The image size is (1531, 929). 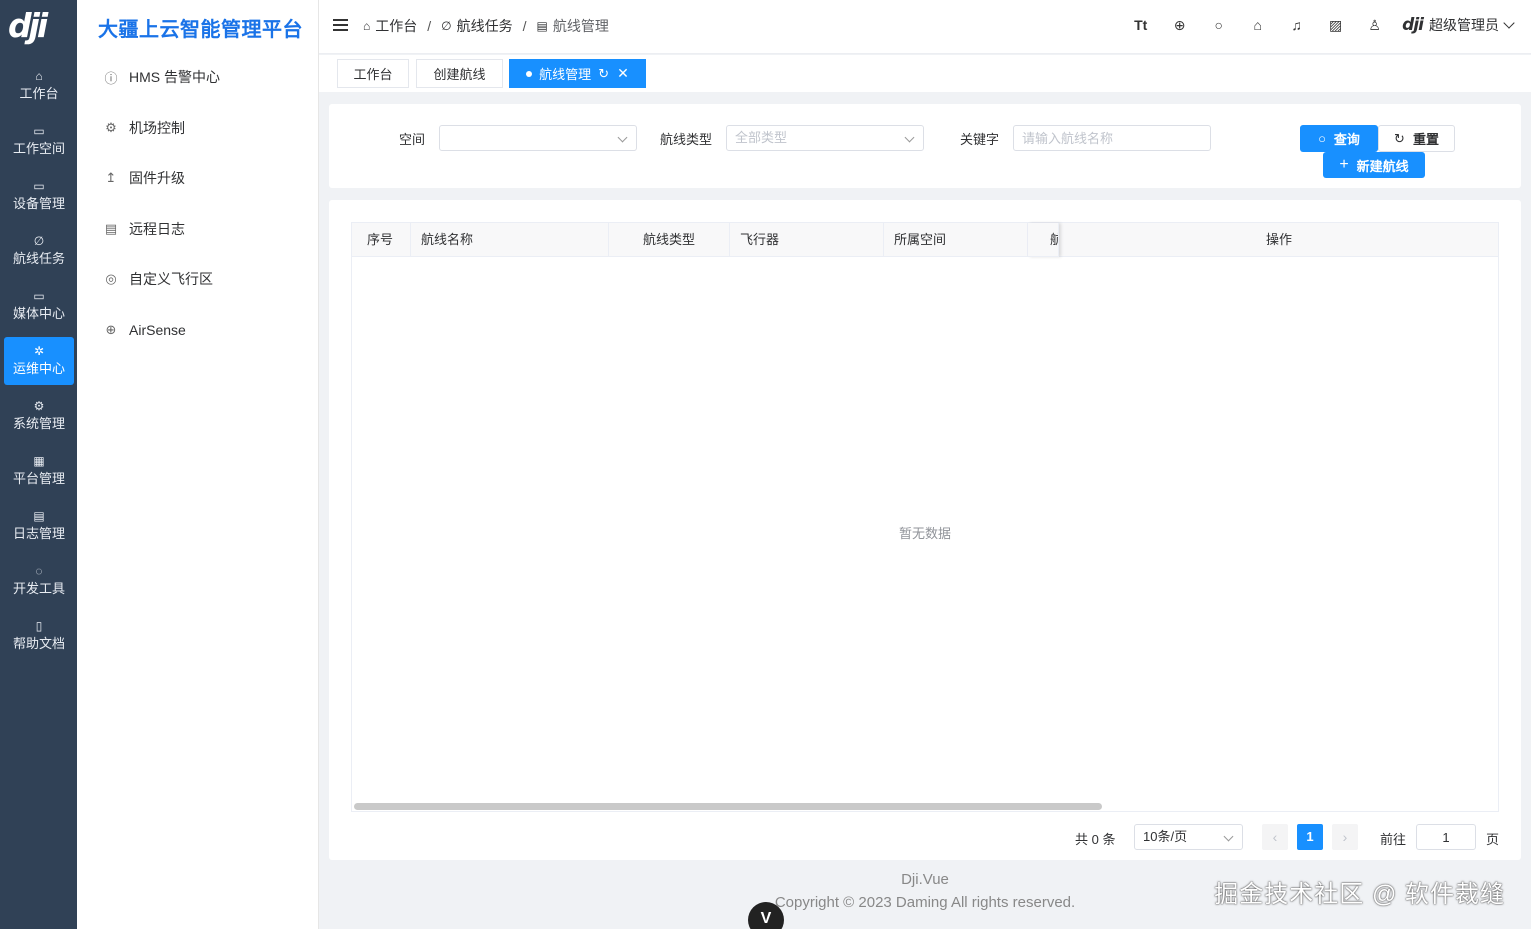 I want to click on submenu-item-label: AirSense, so click(x=157, y=330).